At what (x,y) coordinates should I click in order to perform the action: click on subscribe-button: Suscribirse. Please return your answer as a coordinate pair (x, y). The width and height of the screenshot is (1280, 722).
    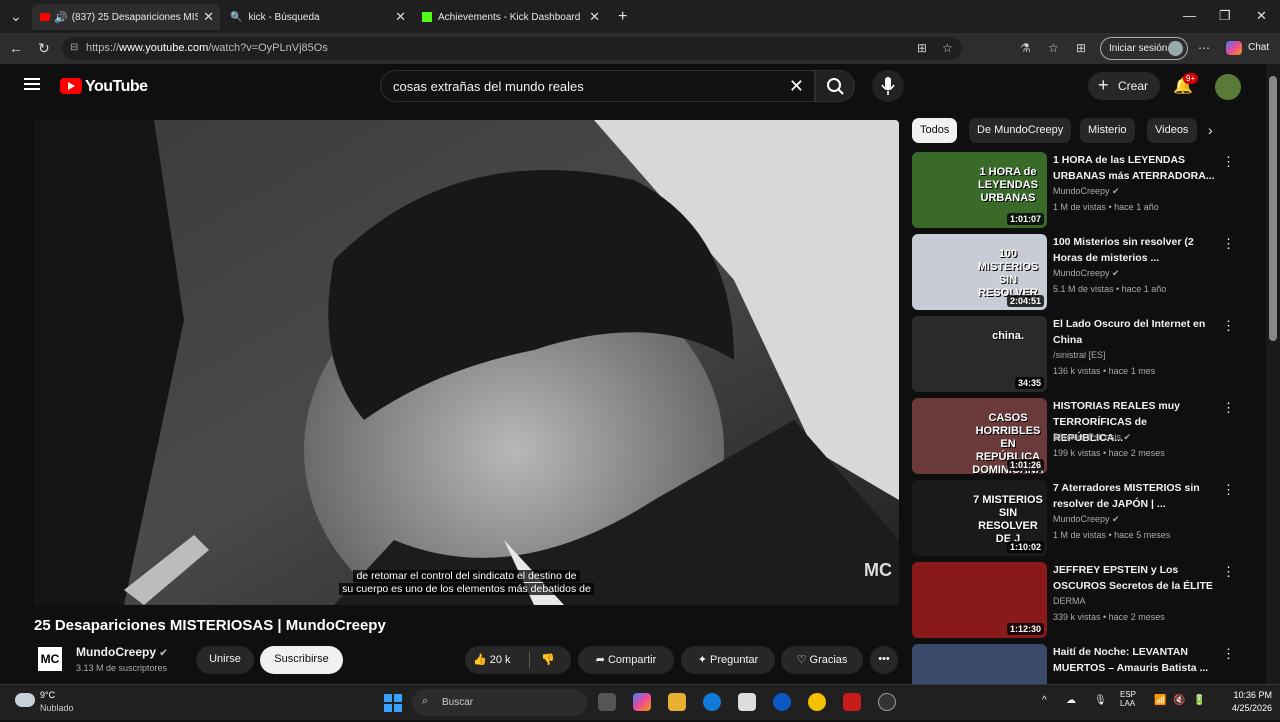
    Looking at the image, I should click on (301, 660).